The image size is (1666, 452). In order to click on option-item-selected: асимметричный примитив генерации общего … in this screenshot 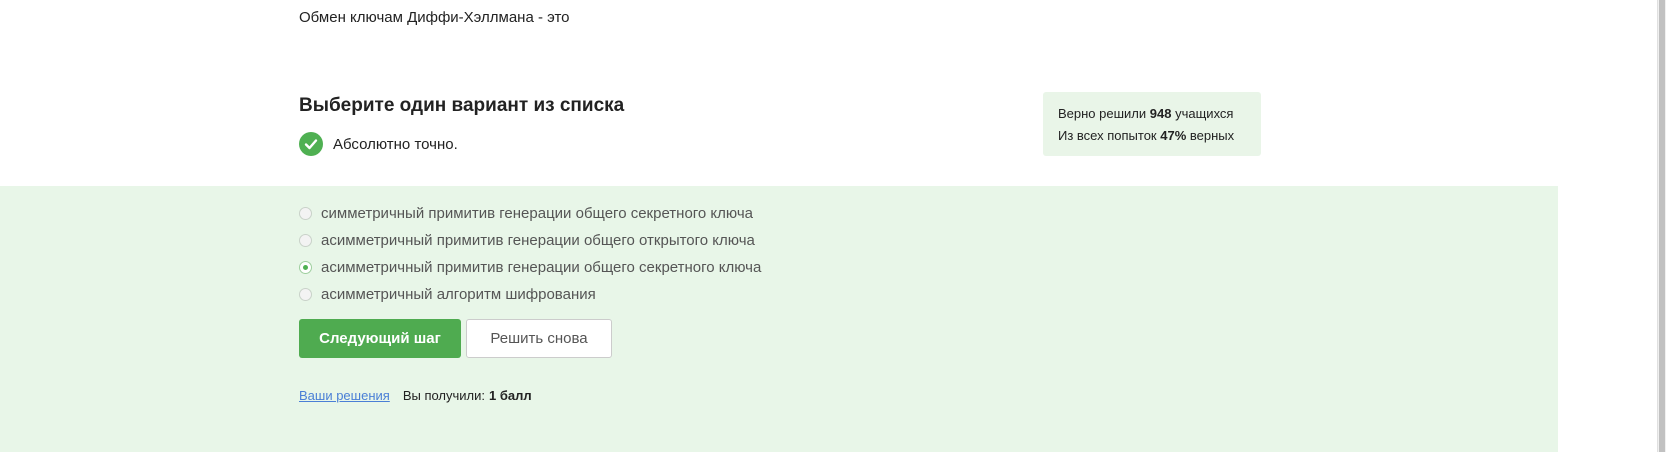, I will do `click(530, 267)`.